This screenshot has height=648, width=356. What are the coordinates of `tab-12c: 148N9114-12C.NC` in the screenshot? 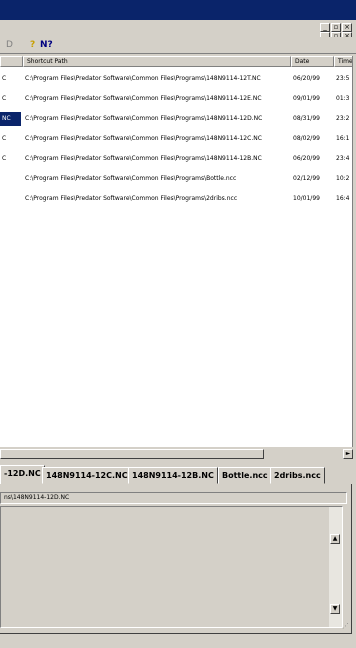 It's located at (87, 475).